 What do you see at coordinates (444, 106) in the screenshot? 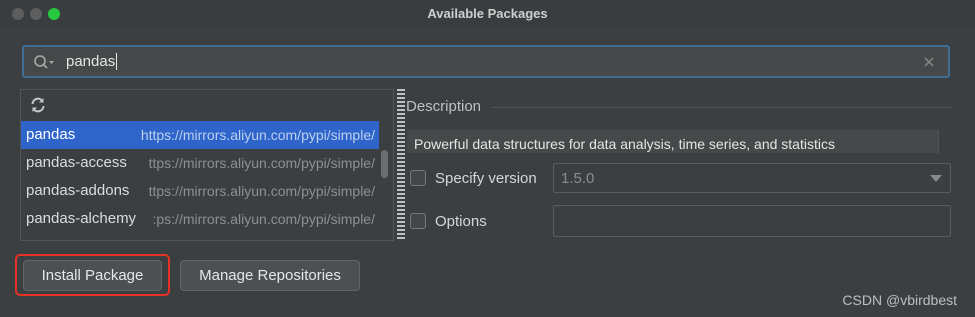
I see `description-label: Description` at bounding box center [444, 106].